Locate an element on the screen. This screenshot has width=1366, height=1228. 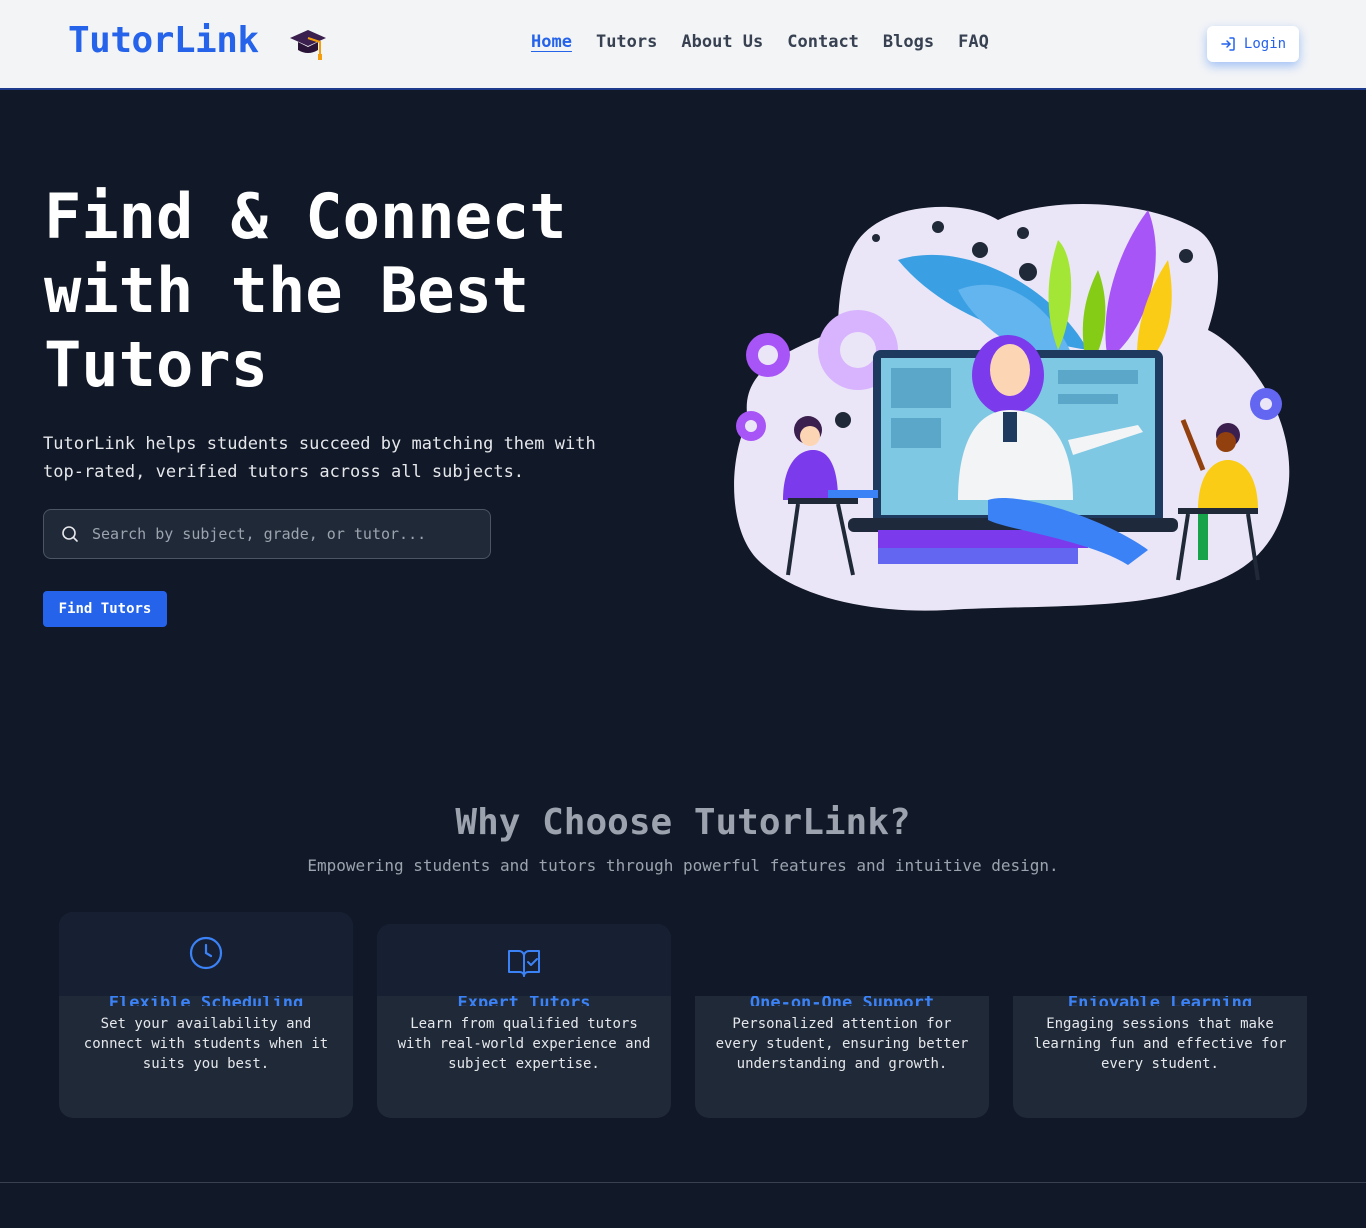
online-tutoring-illustration is located at coordinates (1012, 407).